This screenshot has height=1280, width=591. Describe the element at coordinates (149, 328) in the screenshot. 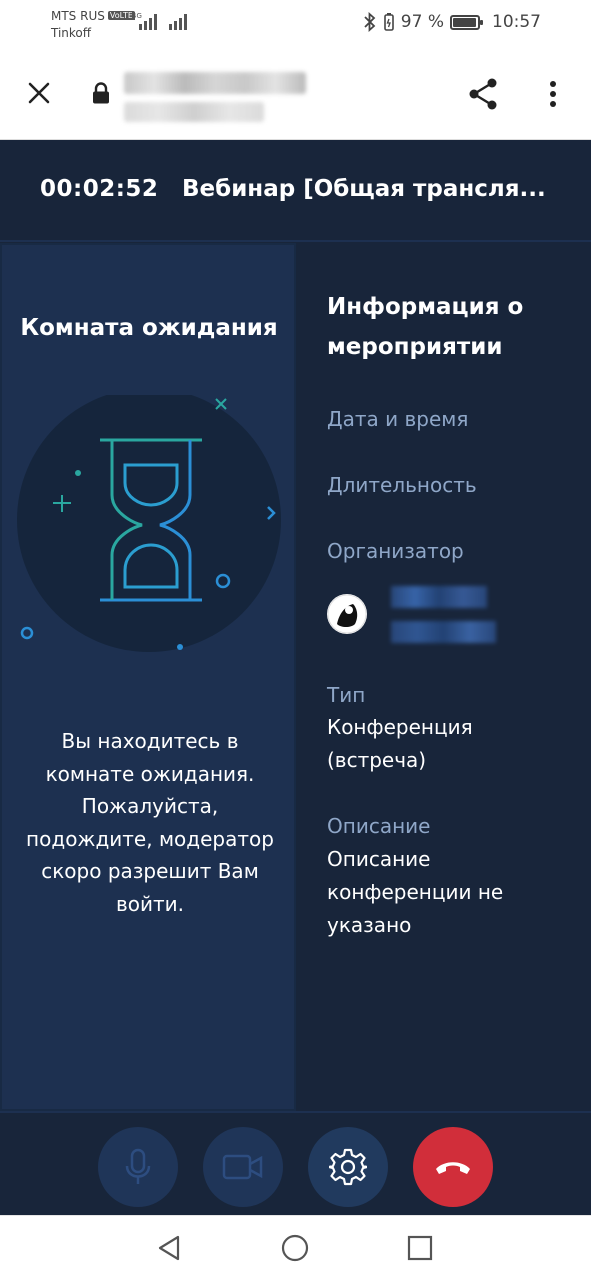

I see `waiting-room-title: Комната ожидания` at that location.